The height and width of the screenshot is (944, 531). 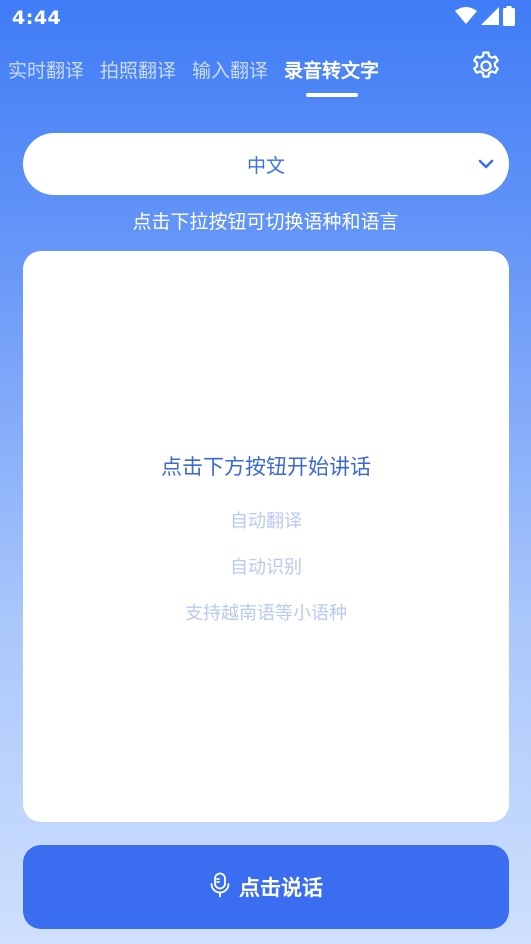 I want to click on status-bar: 4:44, so click(x=265, y=18).